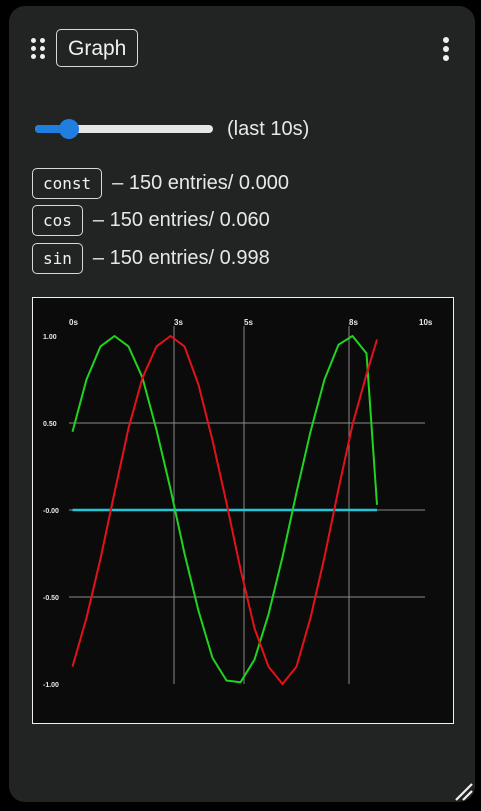 The width and height of the screenshot is (481, 811). I want to click on time-window-label: (last 10s), so click(268, 129).